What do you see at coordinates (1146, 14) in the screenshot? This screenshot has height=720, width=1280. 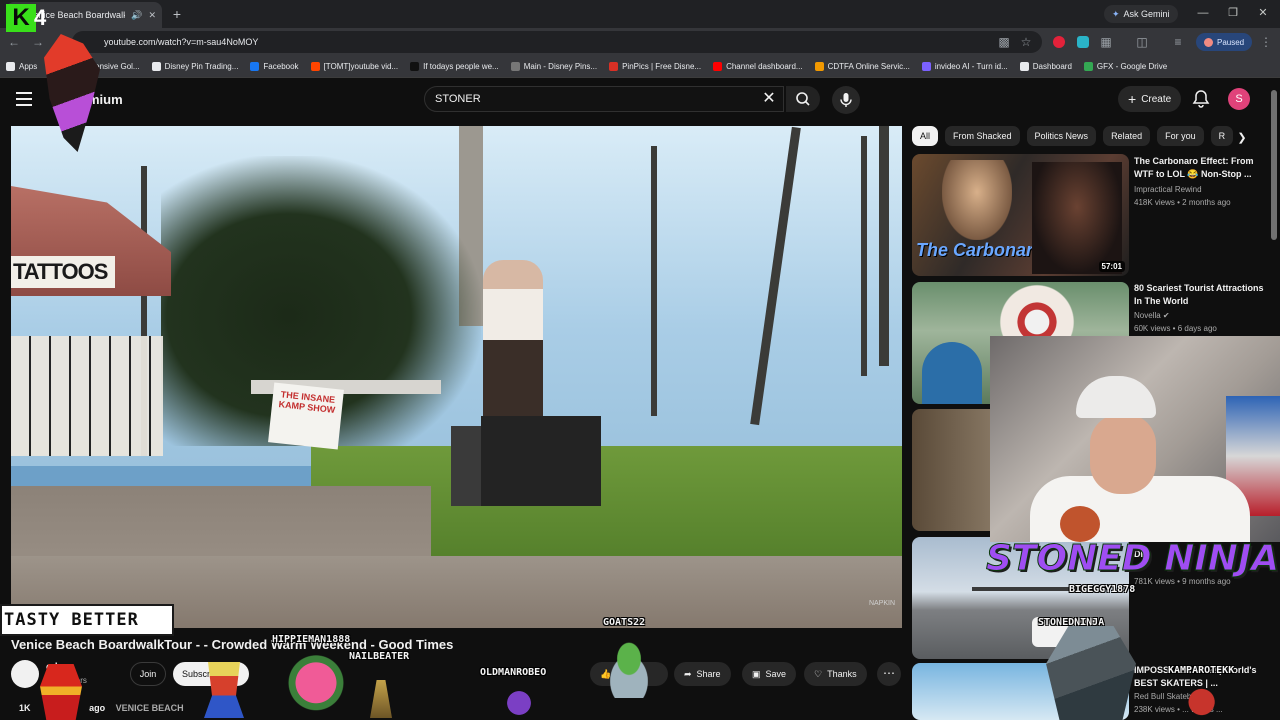 I see `ask-gemini-label: Ask Gemini` at bounding box center [1146, 14].